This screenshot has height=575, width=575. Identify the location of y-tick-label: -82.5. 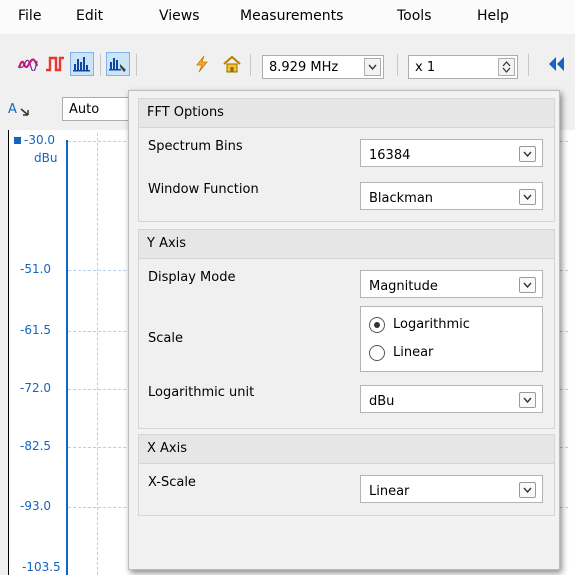
(36, 446).